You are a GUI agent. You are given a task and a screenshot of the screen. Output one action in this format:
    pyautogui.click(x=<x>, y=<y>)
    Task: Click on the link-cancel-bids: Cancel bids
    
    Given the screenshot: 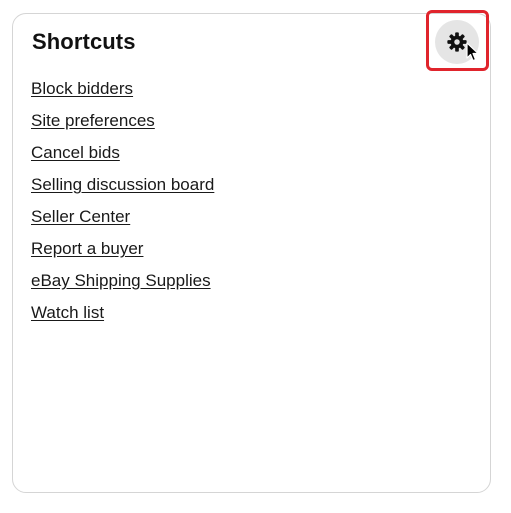 What is the action you would take?
    pyautogui.click(x=75, y=152)
    